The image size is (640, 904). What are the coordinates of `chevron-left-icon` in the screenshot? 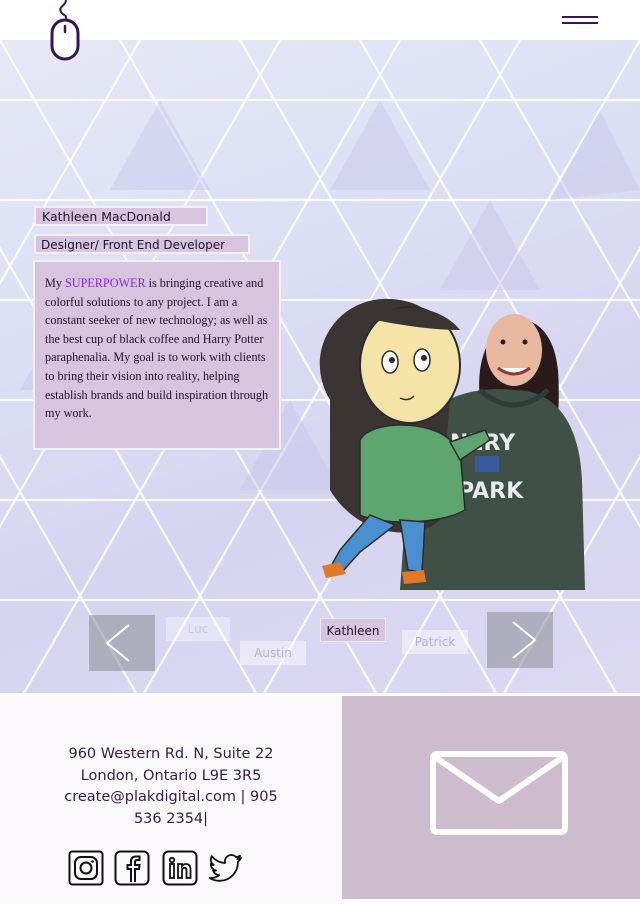 It's located at (117, 643).